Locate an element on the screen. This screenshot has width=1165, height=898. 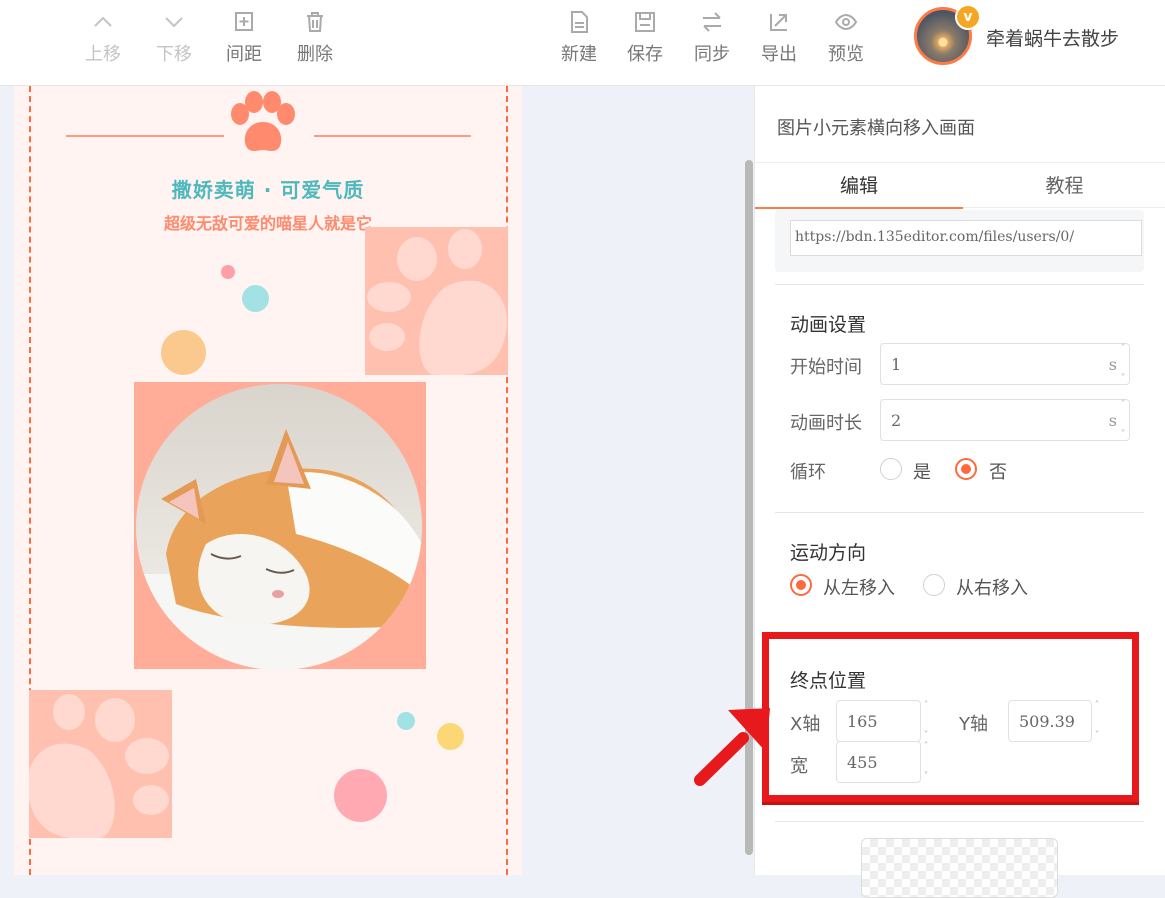
save-button: 保存 is located at coordinates (645, 38).